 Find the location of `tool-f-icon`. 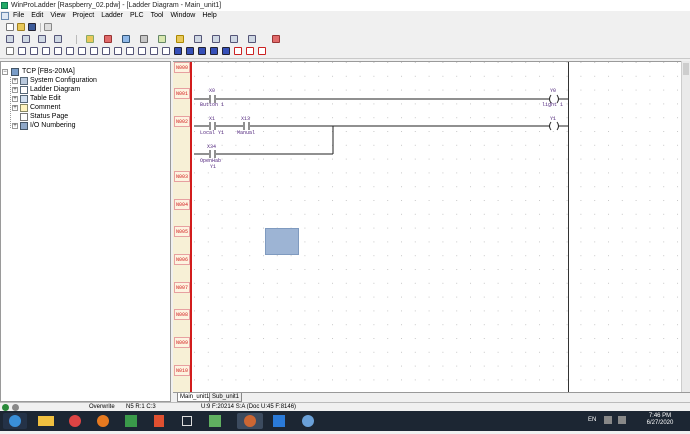

tool-f-icon is located at coordinates (108, 39).